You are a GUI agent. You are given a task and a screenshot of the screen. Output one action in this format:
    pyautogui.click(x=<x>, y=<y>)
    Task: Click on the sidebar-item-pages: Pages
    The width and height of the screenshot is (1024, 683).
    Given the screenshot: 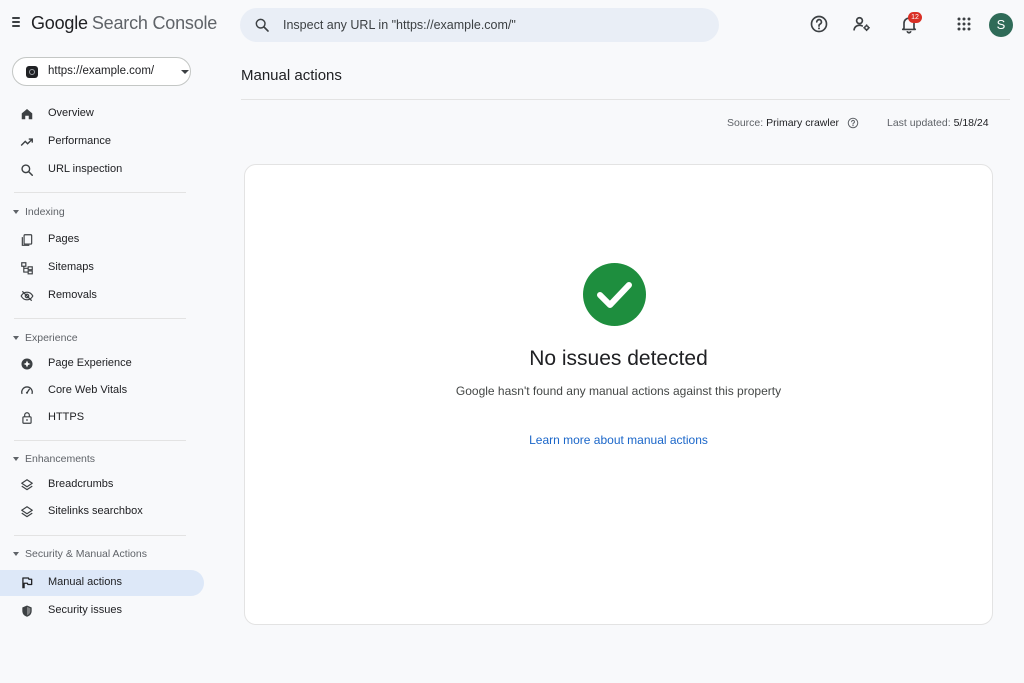 What is the action you would take?
    pyautogui.click(x=102, y=240)
    